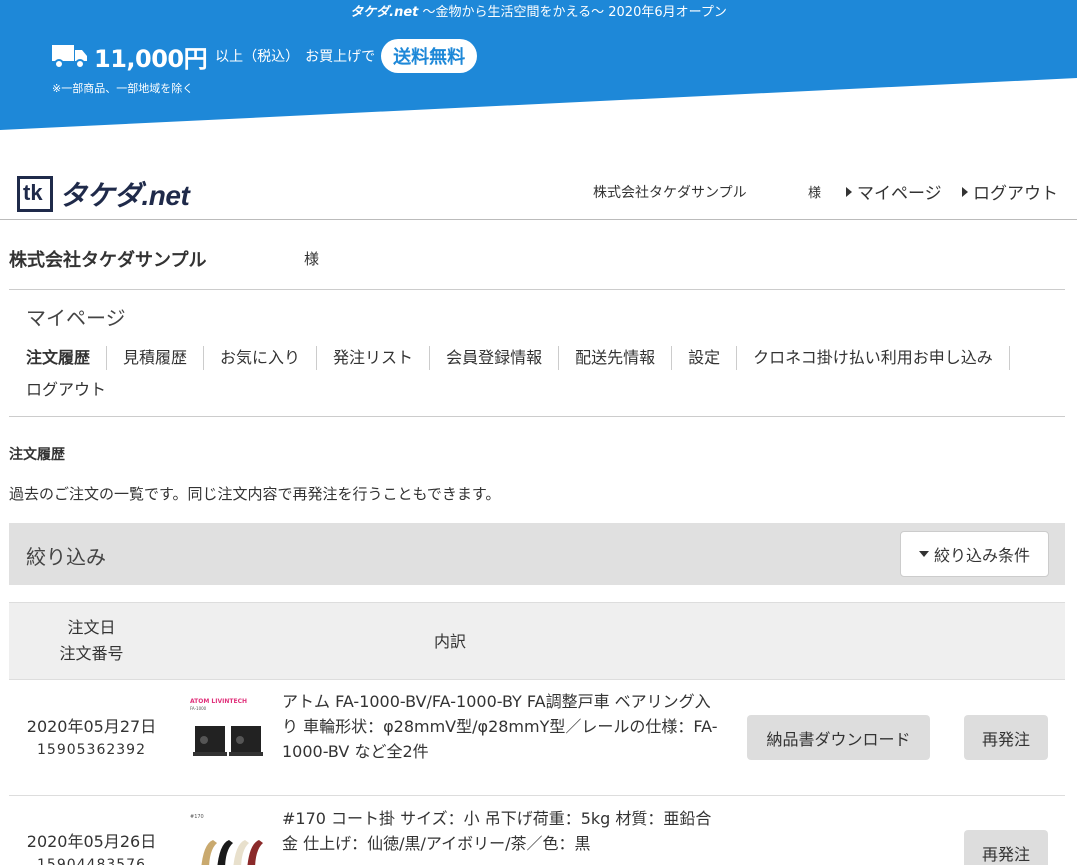 This screenshot has width=1077, height=865. Describe the element at coordinates (257, 57) in the screenshot. I see `free-shipping-condition: 以上（税込）` at that location.